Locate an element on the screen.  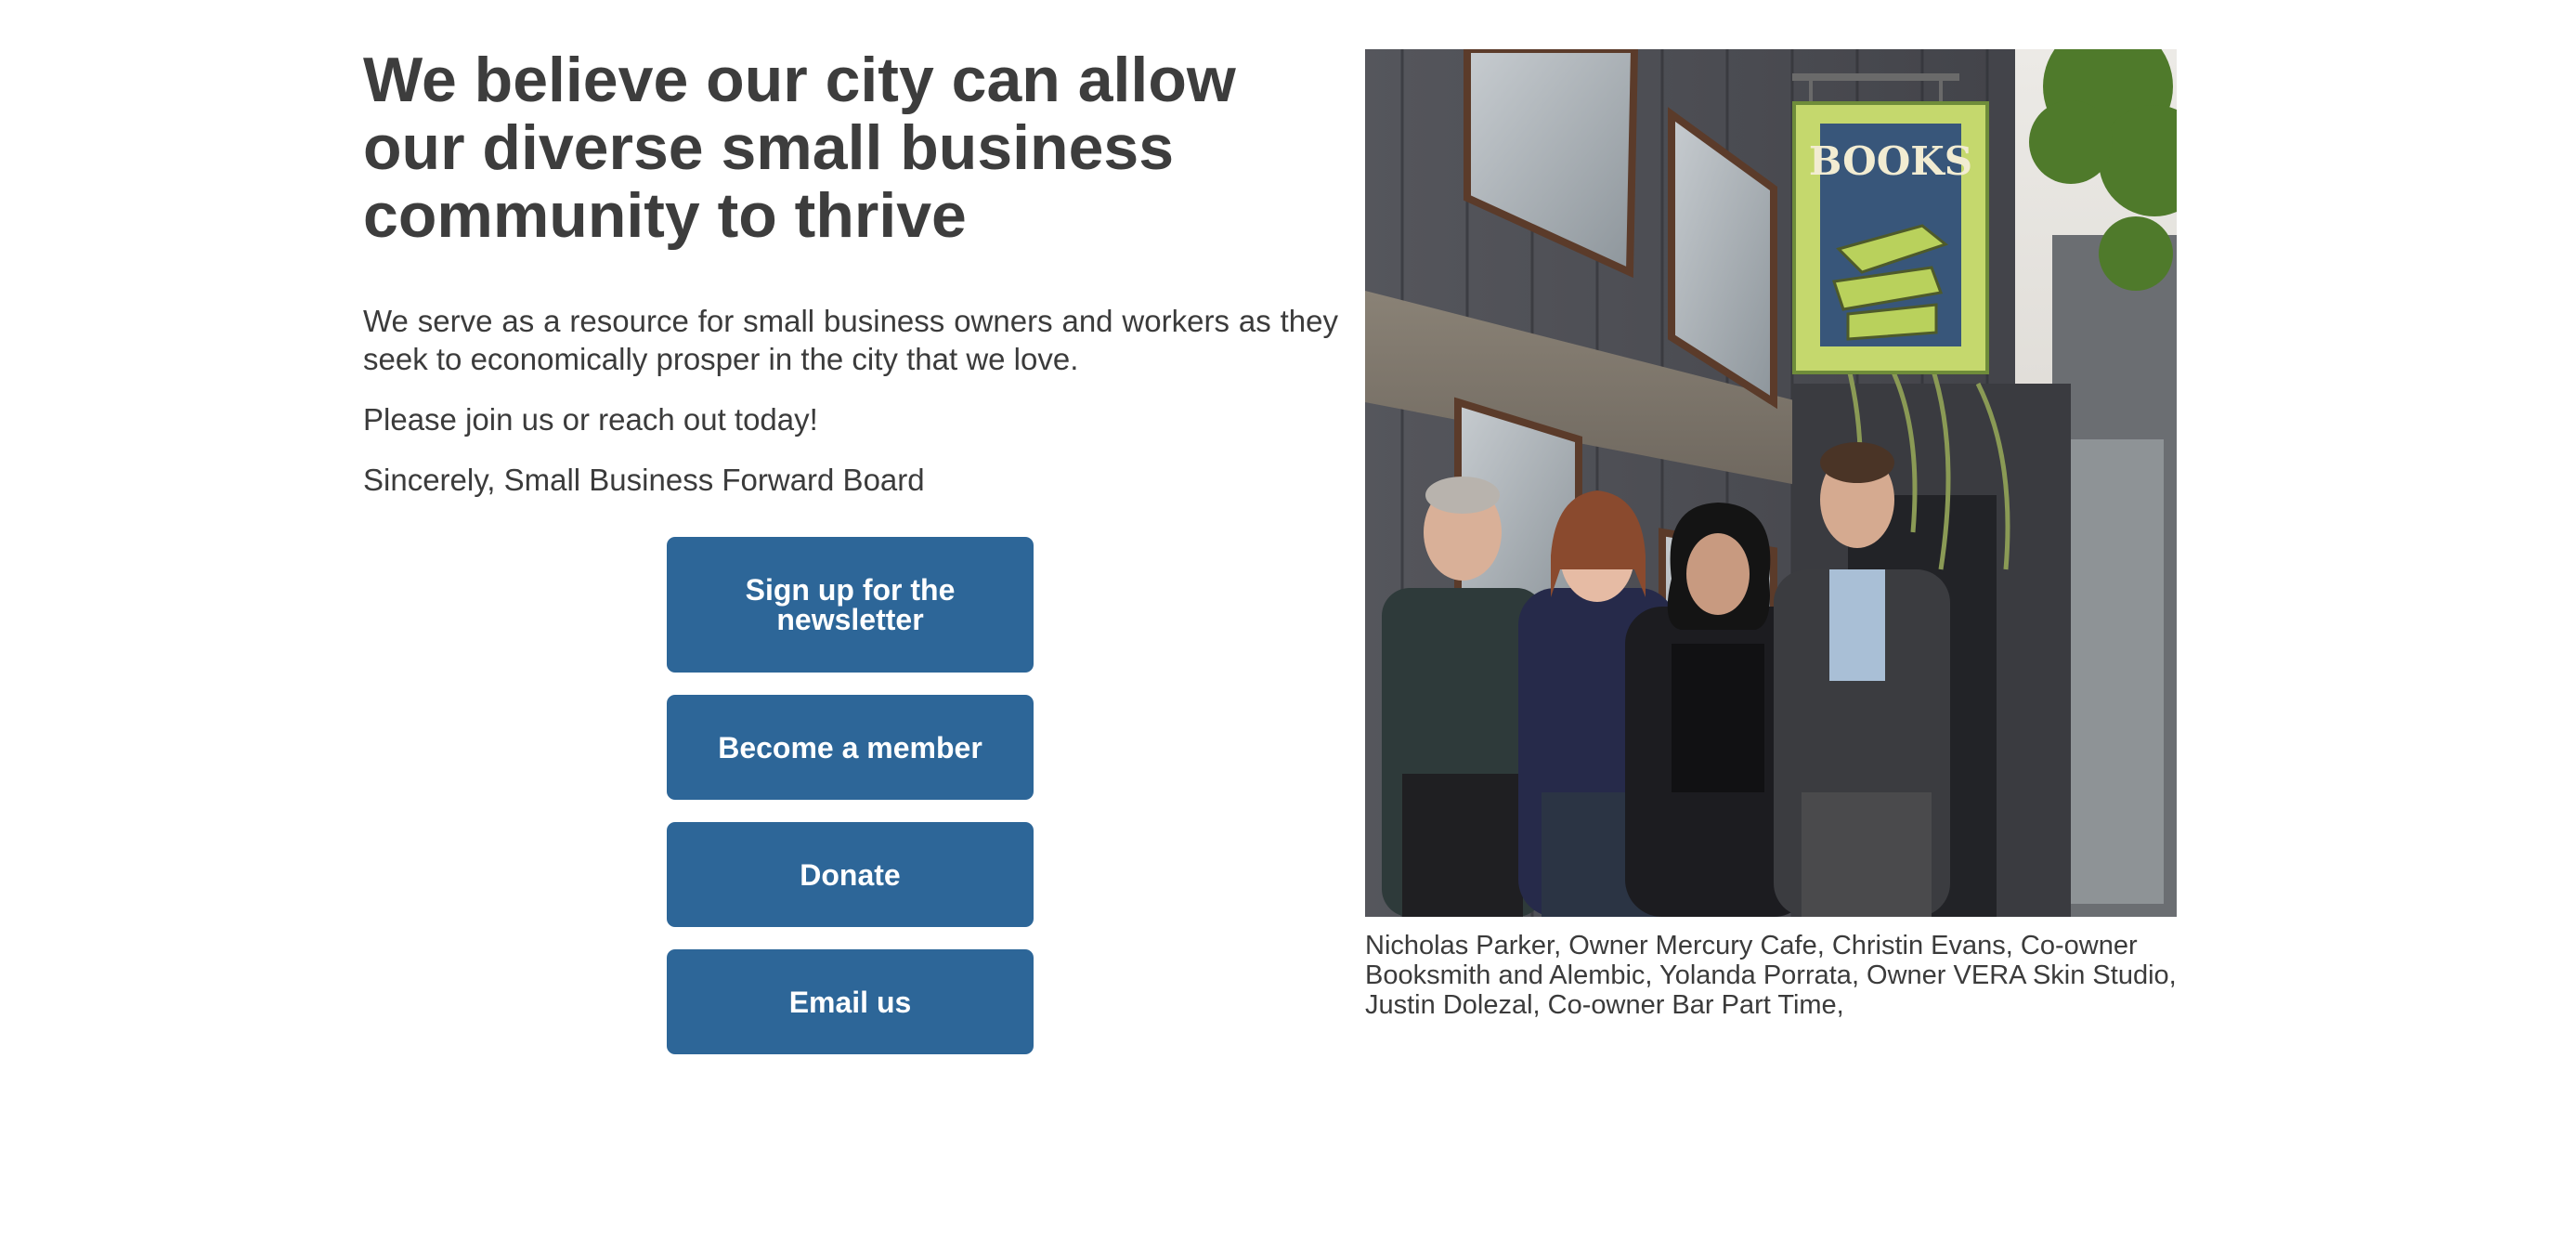
become-member-button: Become a member is located at coordinates (850, 747).